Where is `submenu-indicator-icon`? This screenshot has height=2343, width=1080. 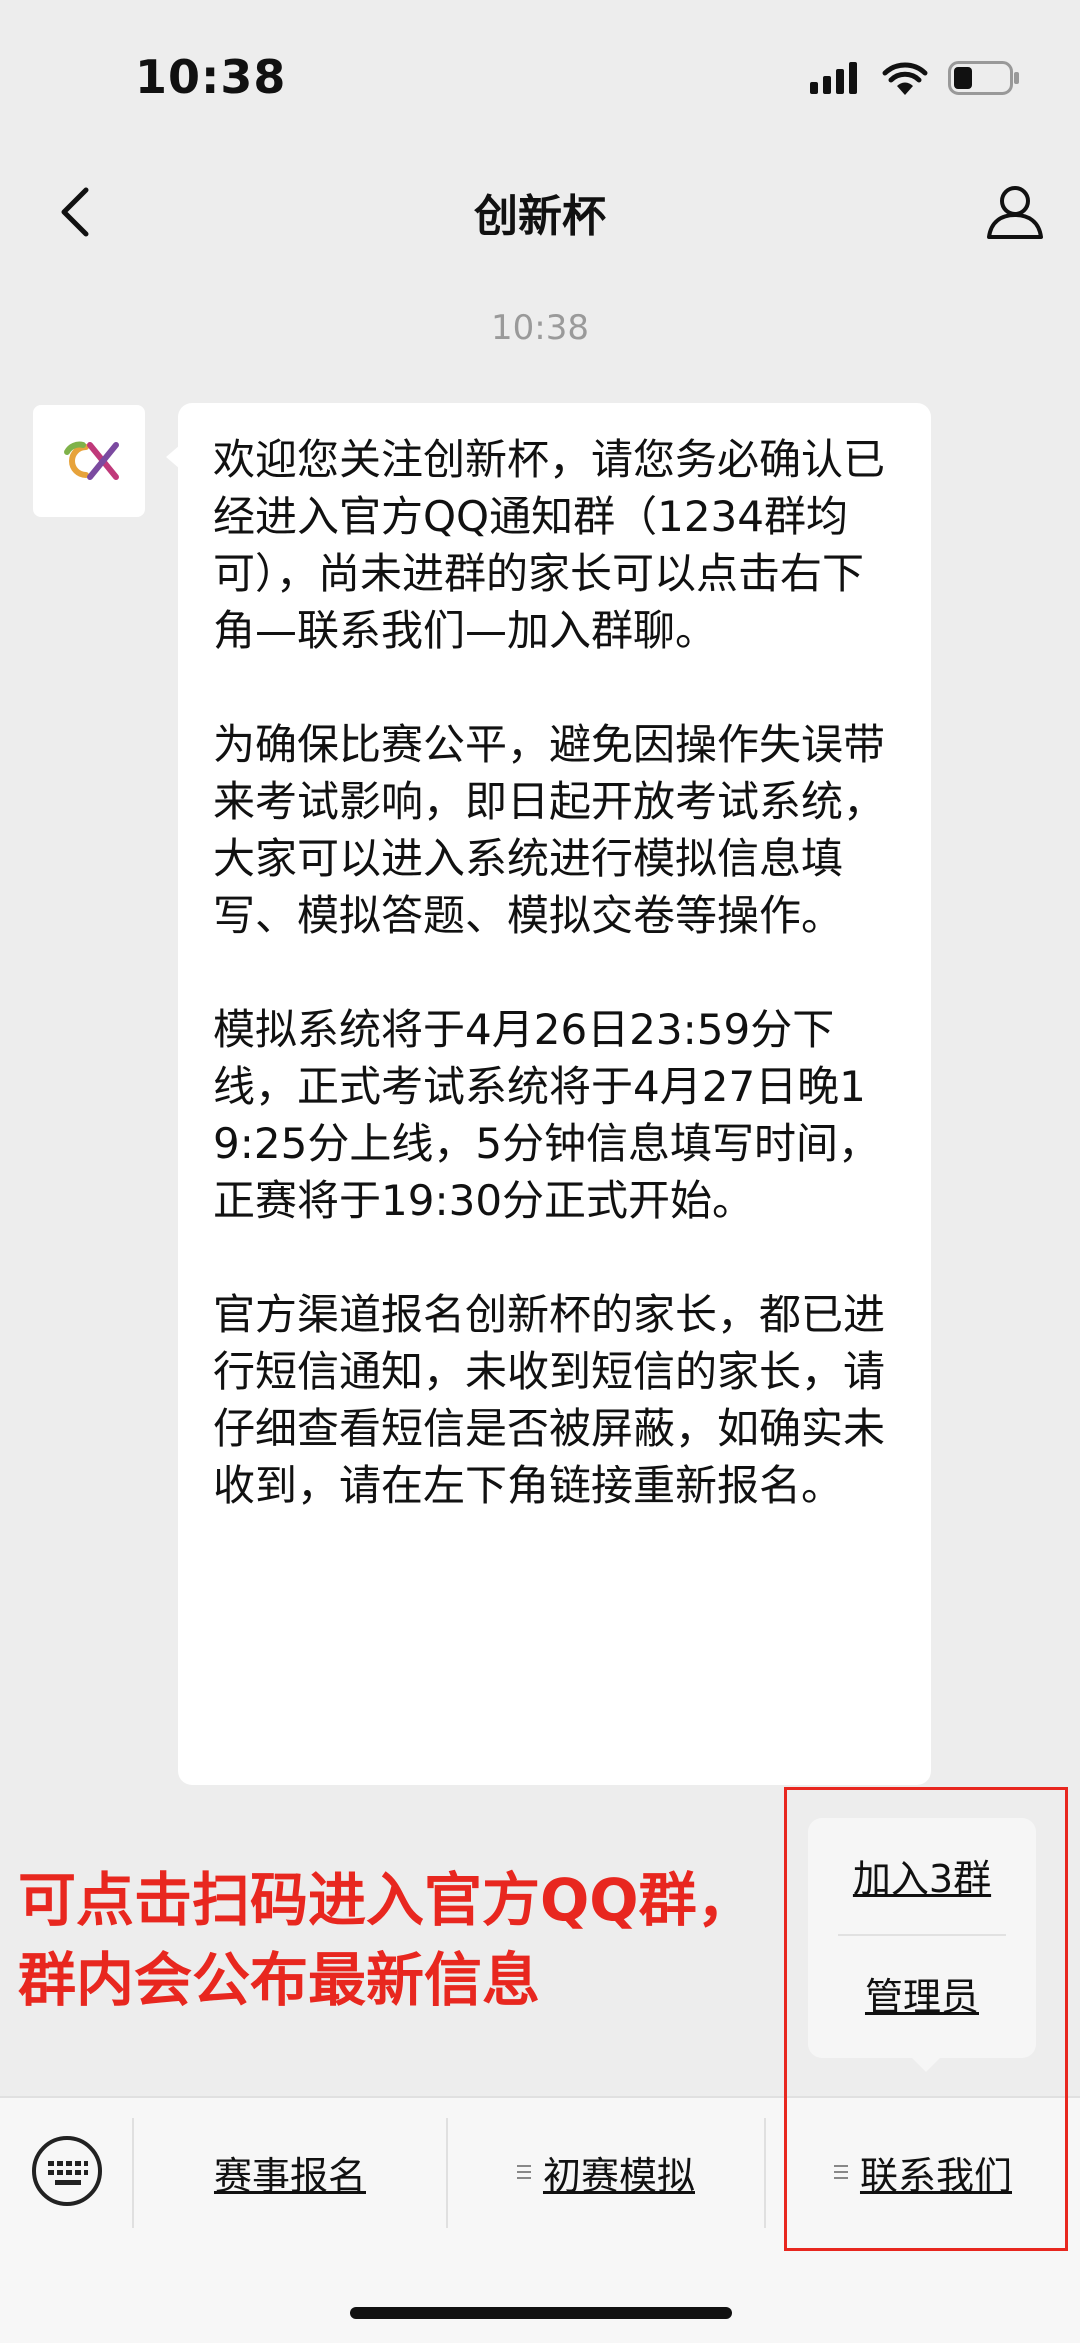
submenu-indicator-icon is located at coordinates (523, 2172).